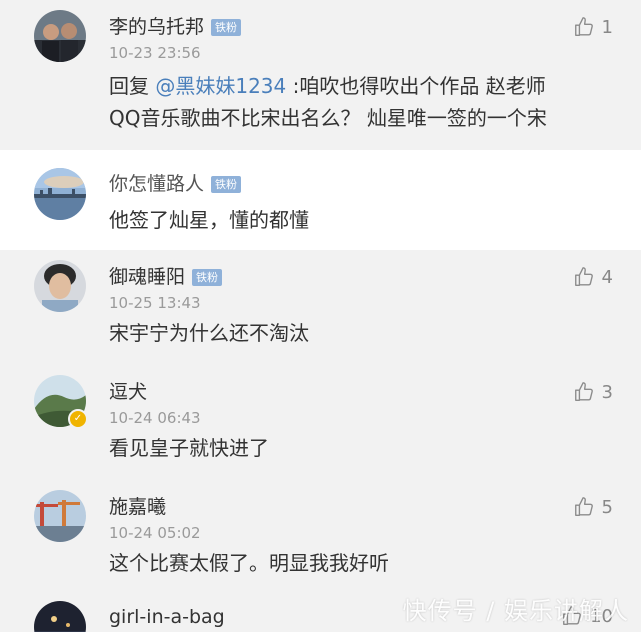 The height and width of the screenshot is (632, 641). I want to click on like-count: 3, so click(607, 392).